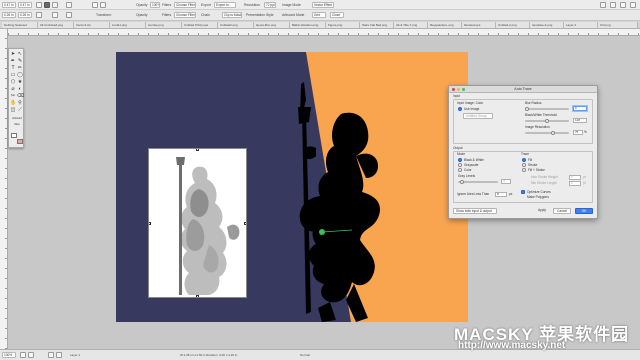  I want to click on polygon-tool-icon: ⬠, so click(13, 82).